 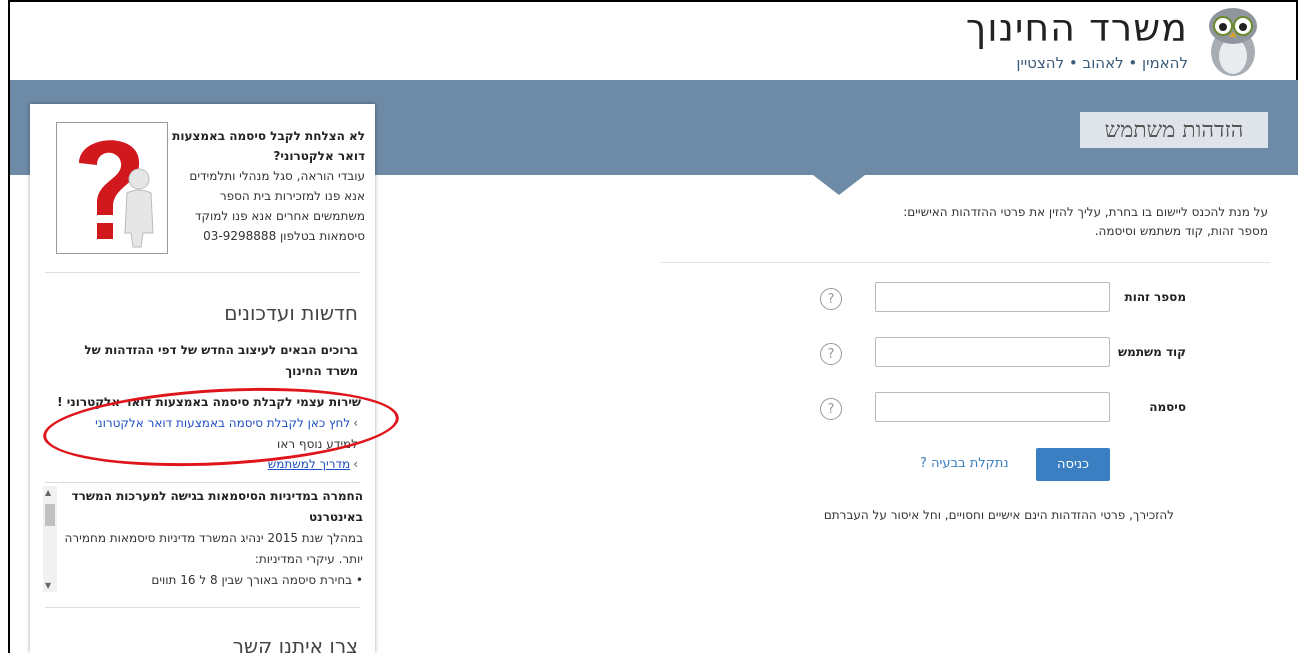 What do you see at coordinates (291, 313) in the screenshot?
I see `news-title: חדשות ועדכונים` at bounding box center [291, 313].